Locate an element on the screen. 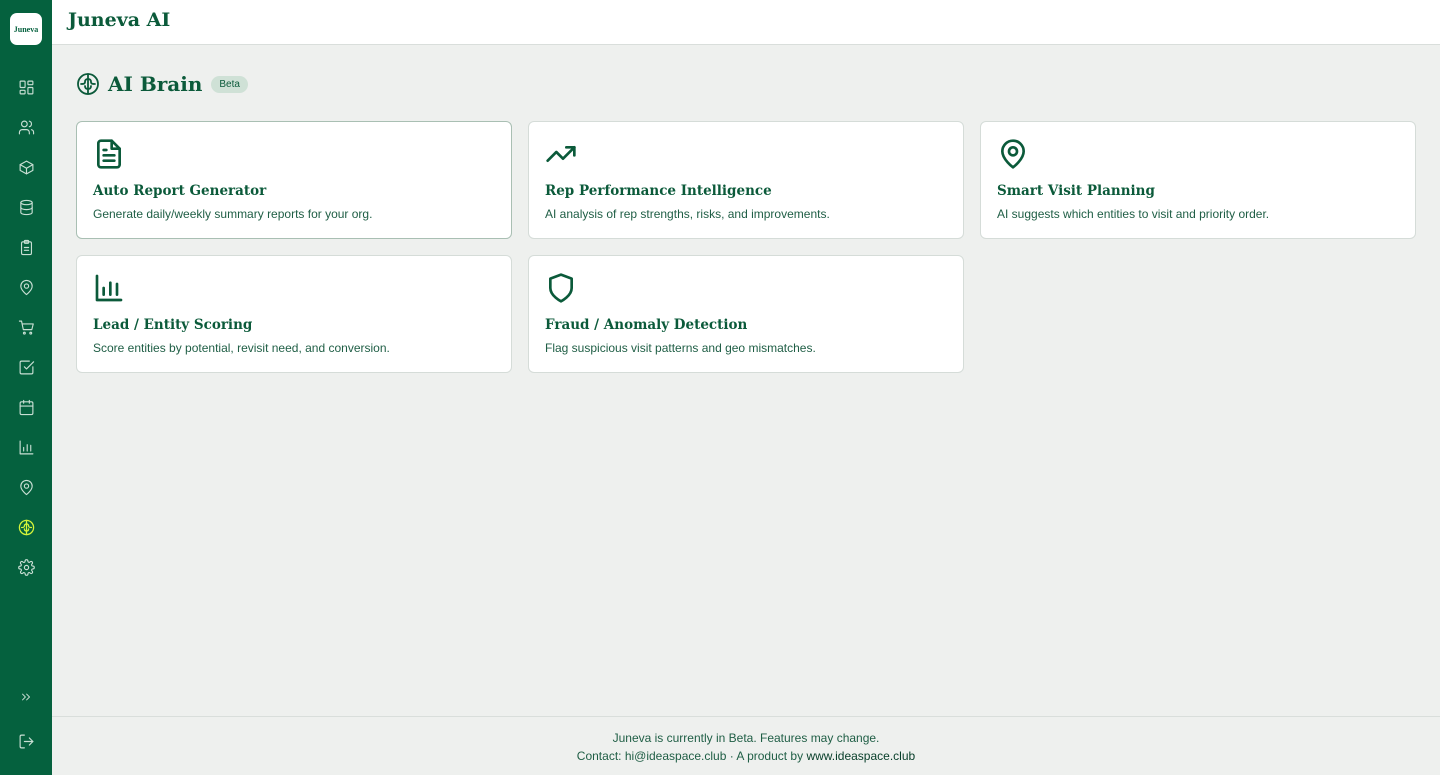 The width and height of the screenshot is (1440, 775). card-title: Rep Performance Intelligence is located at coordinates (658, 191).